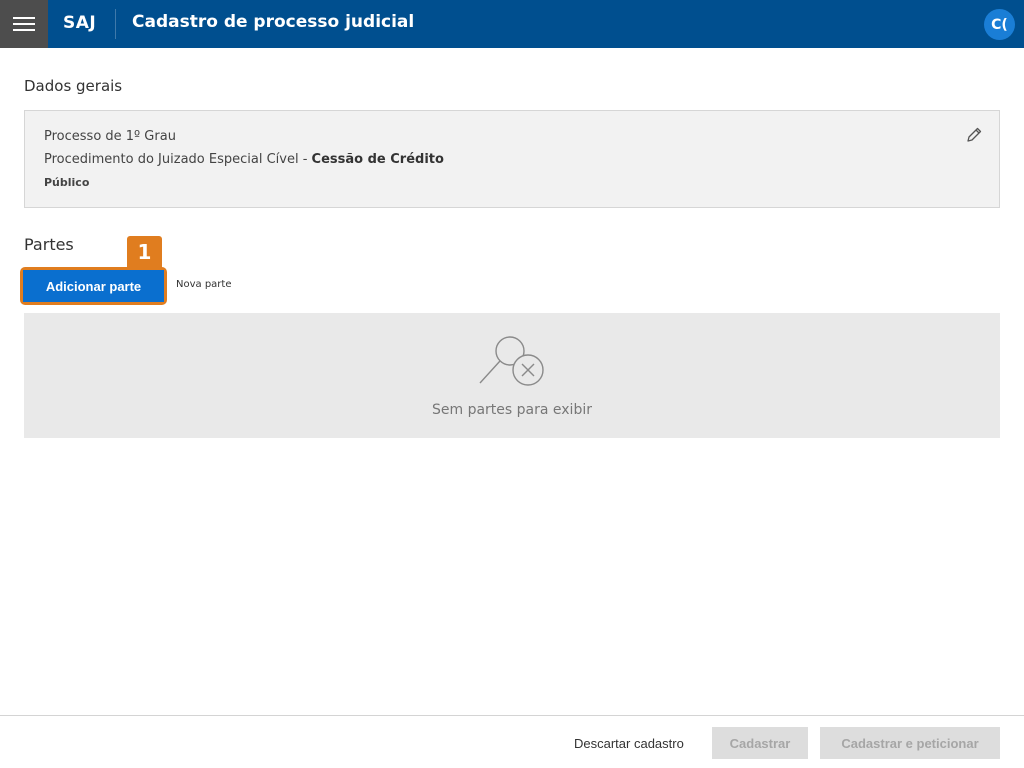 The height and width of the screenshot is (768, 1024). Describe the element at coordinates (144, 252) in the screenshot. I see `step-badge: 1` at that location.